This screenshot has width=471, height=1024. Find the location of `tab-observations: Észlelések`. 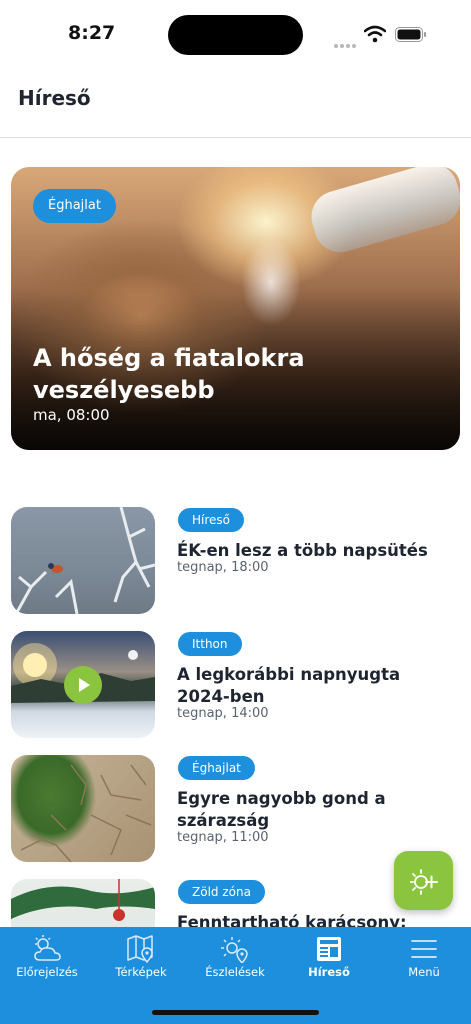

tab-observations: Észlelések is located at coordinates (235, 962).